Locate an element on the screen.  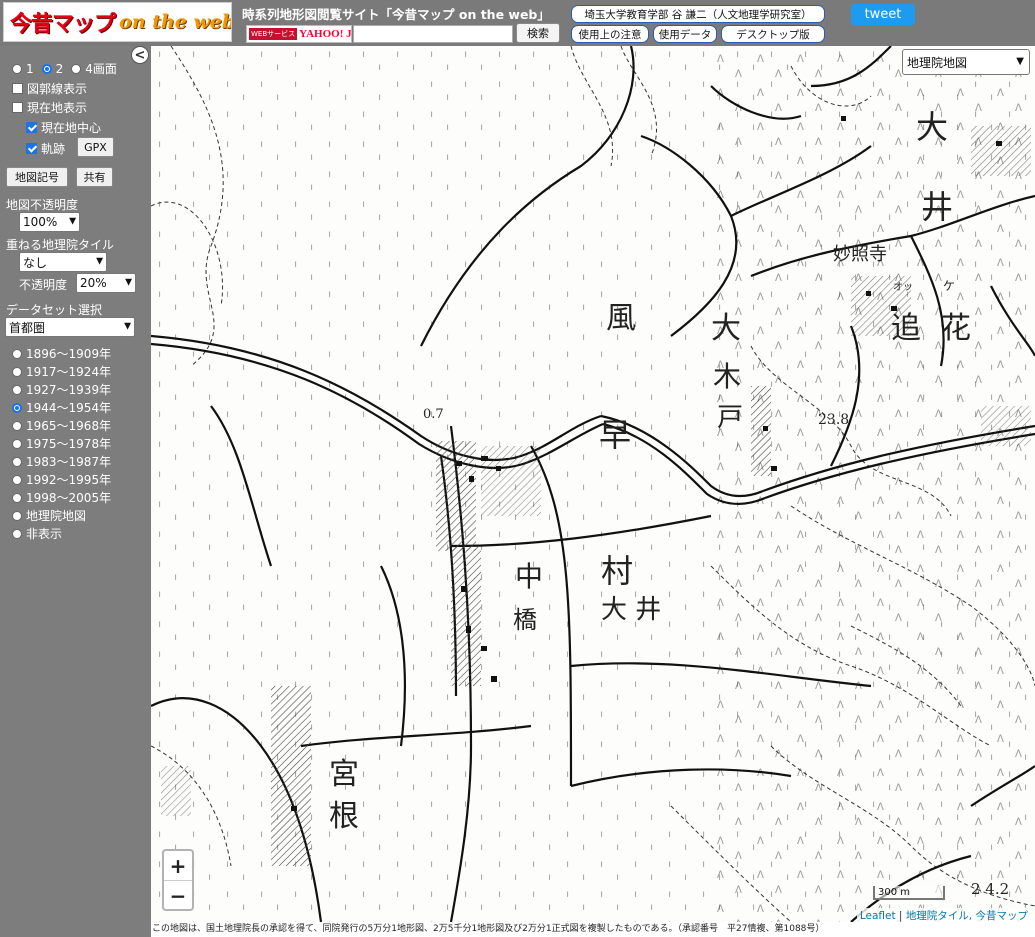
zoom-in-button: + is located at coordinates (178, 866).